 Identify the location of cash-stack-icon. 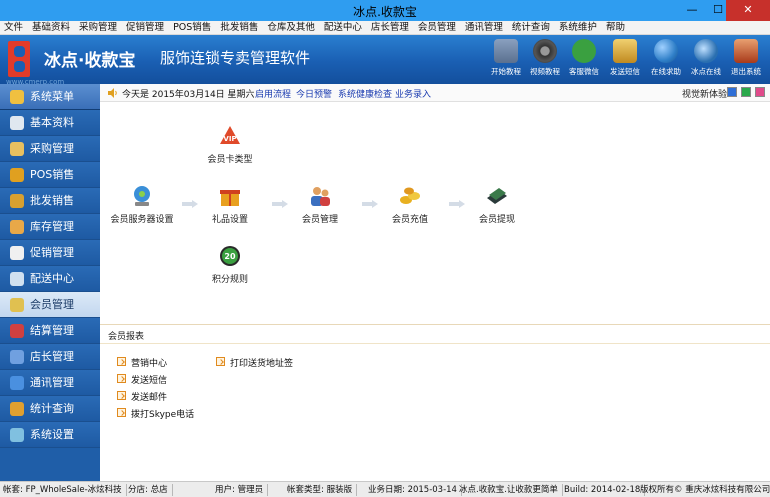
(497, 196).